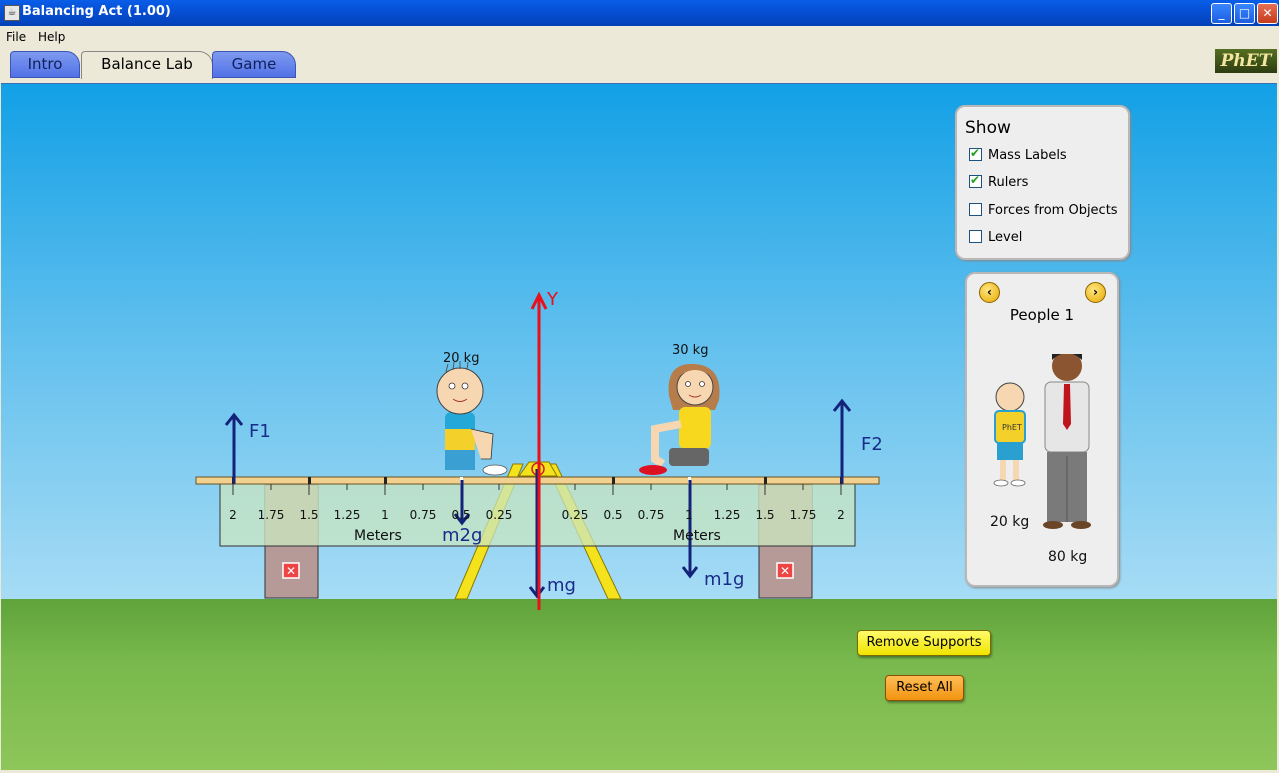 The height and width of the screenshot is (773, 1279). What do you see at coordinates (539, 450) in the screenshot?
I see `y-axis` at bounding box center [539, 450].